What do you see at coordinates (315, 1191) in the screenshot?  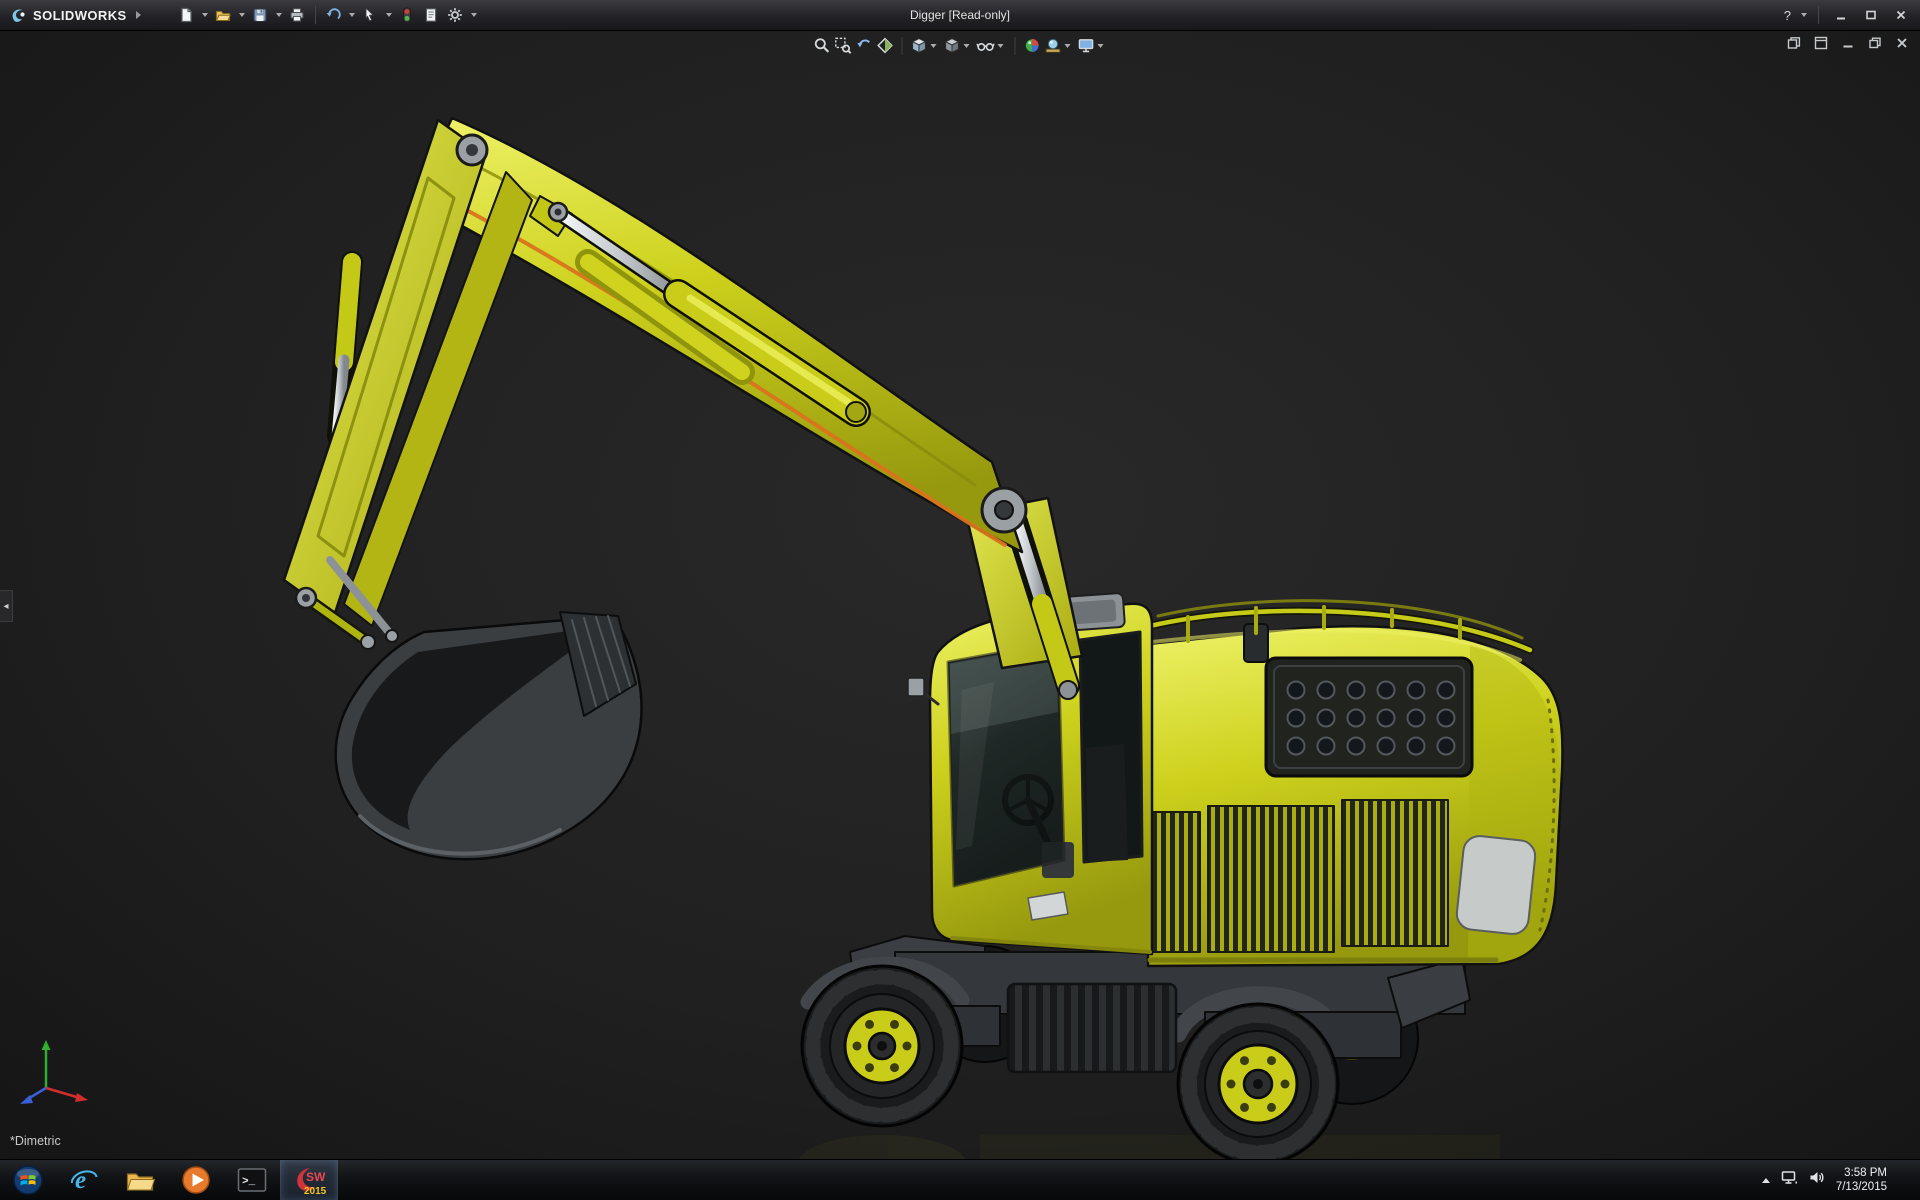 I see `svg-text: 2015` at bounding box center [315, 1191].